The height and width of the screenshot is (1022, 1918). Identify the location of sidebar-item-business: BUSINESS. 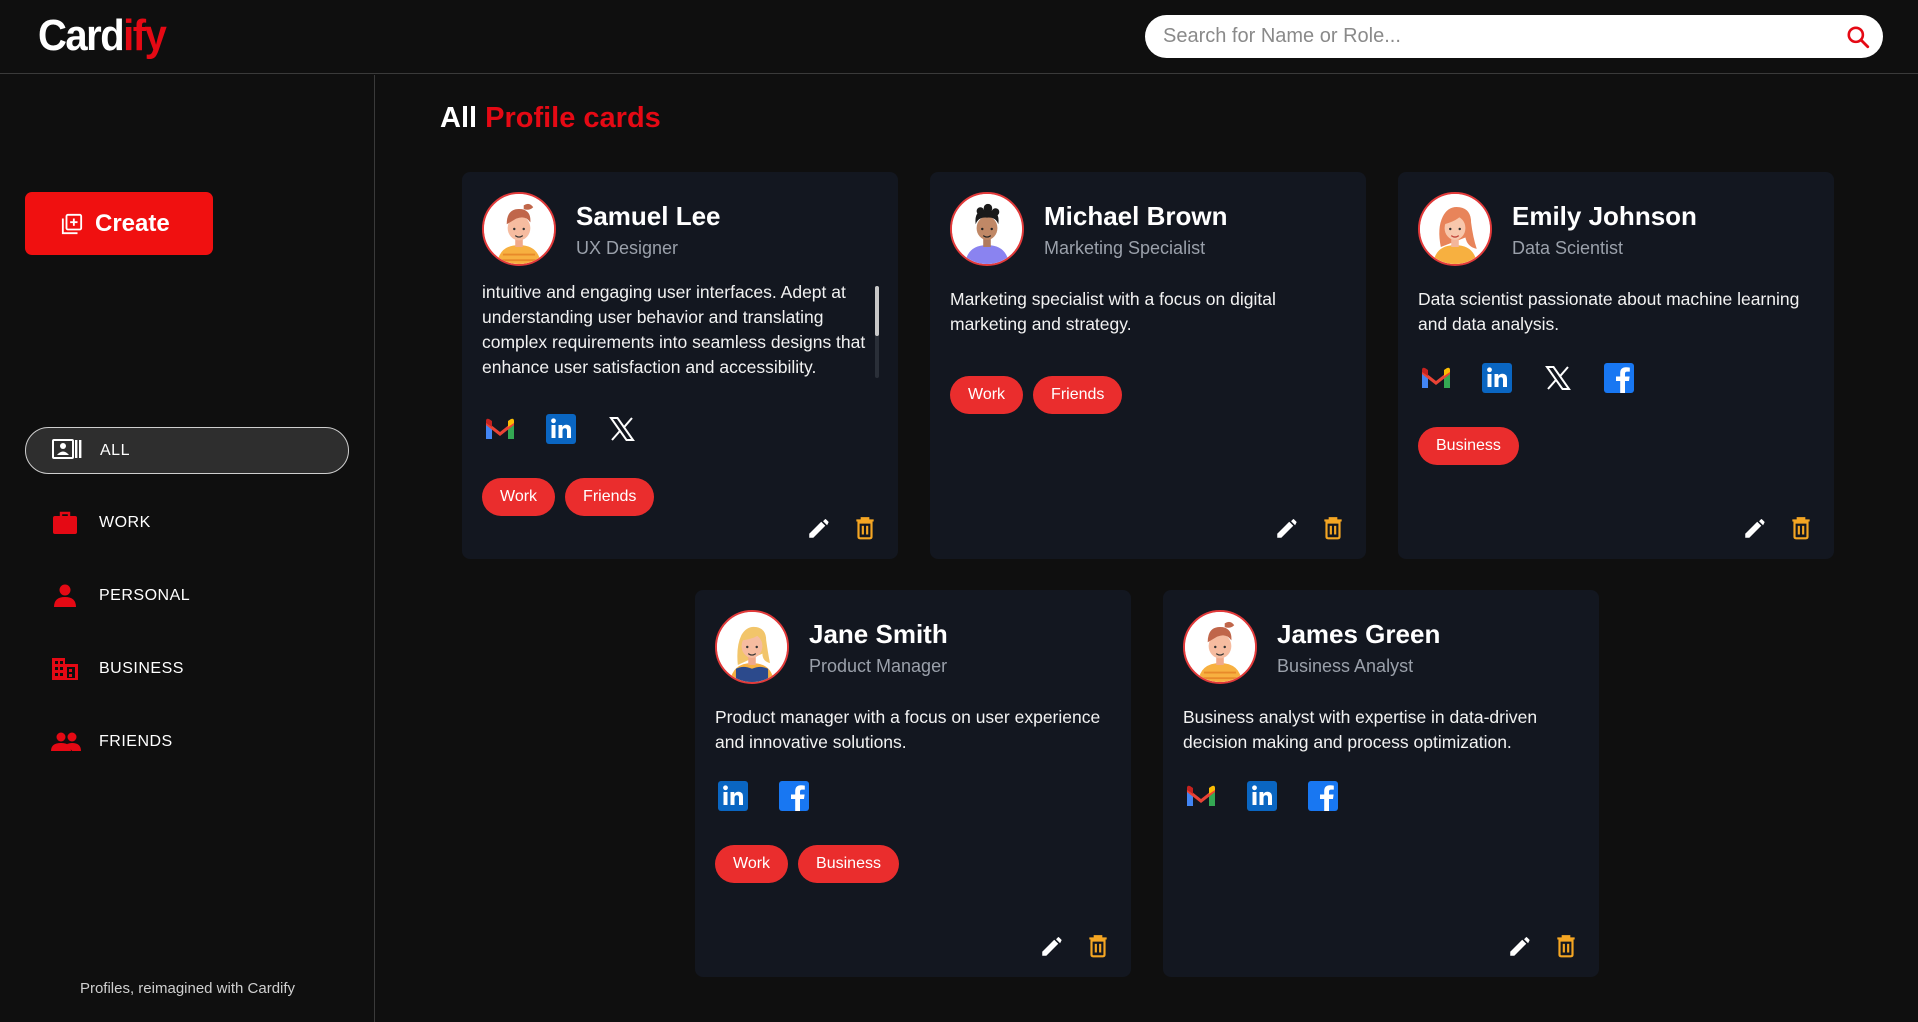
(187, 669).